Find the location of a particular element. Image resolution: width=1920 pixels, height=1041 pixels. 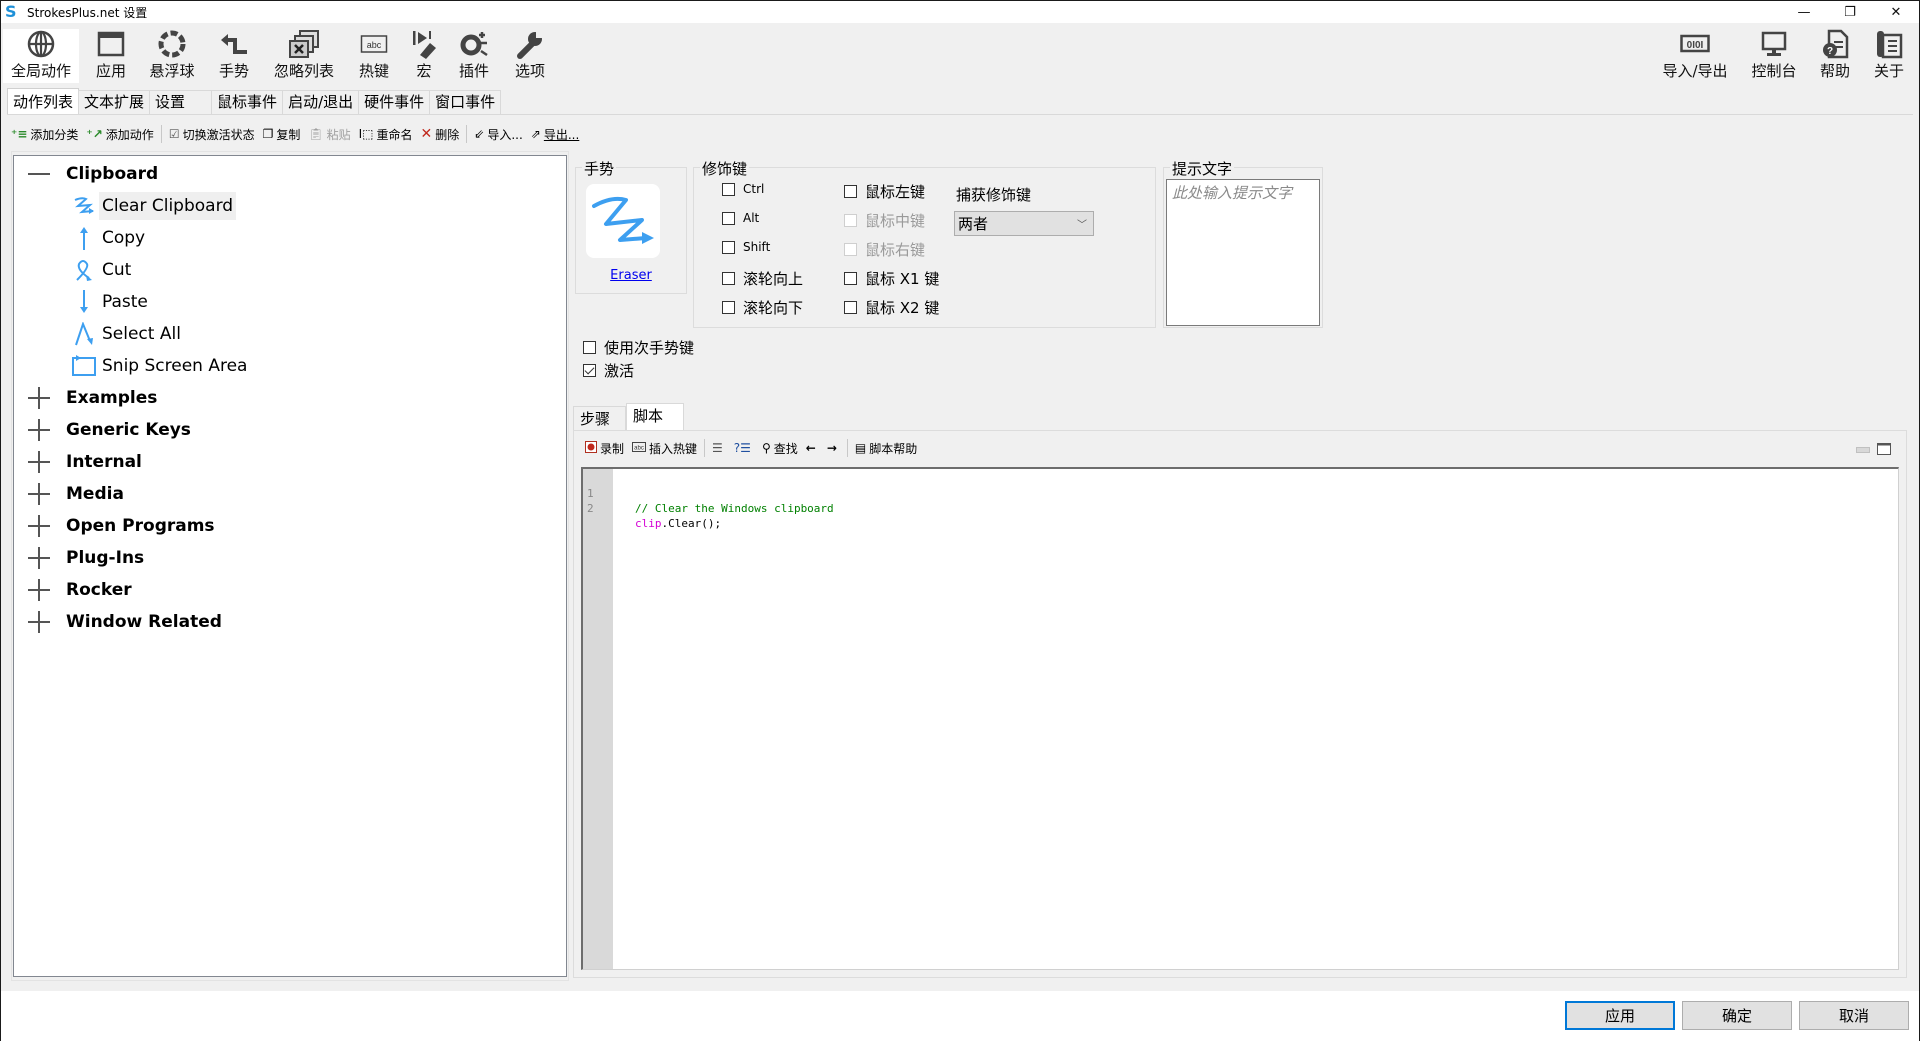

toolbar-options: 选项 is located at coordinates (530, 56).